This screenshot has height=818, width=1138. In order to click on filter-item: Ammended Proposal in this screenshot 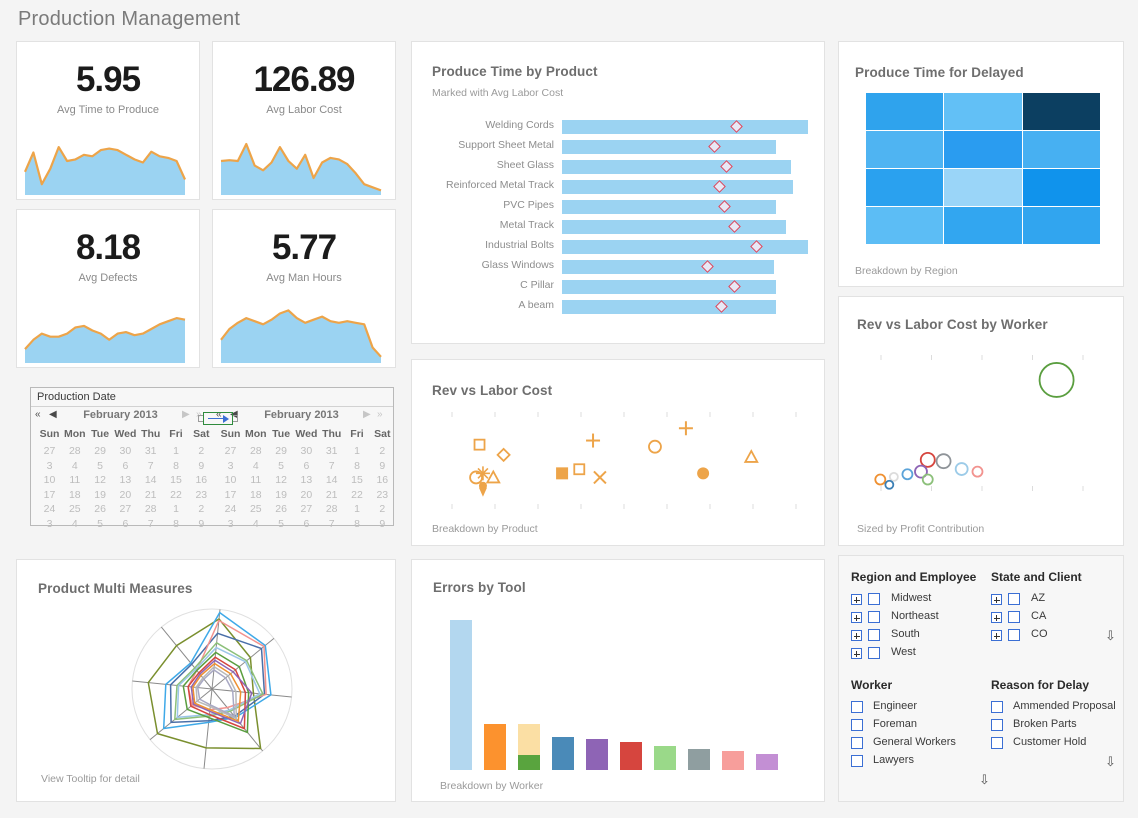, I will do `click(1056, 708)`.